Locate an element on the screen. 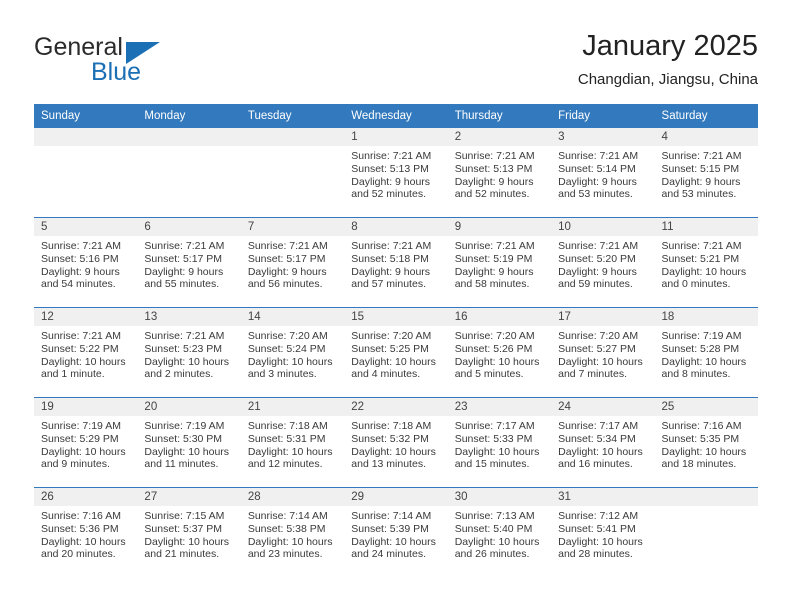 Image resolution: width=792 pixels, height=612 pixels. sunset-text: Sunset: 5:20 PM is located at coordinates (597, 258).